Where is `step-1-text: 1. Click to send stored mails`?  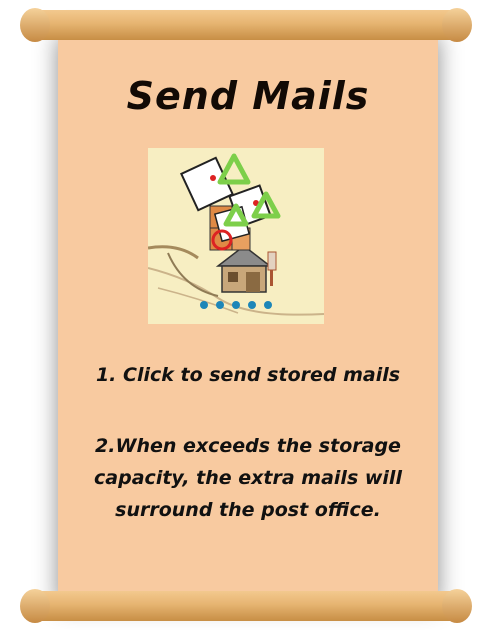
step-1-text: 1. Click to send stored mails is located at coordinates (248, 375).